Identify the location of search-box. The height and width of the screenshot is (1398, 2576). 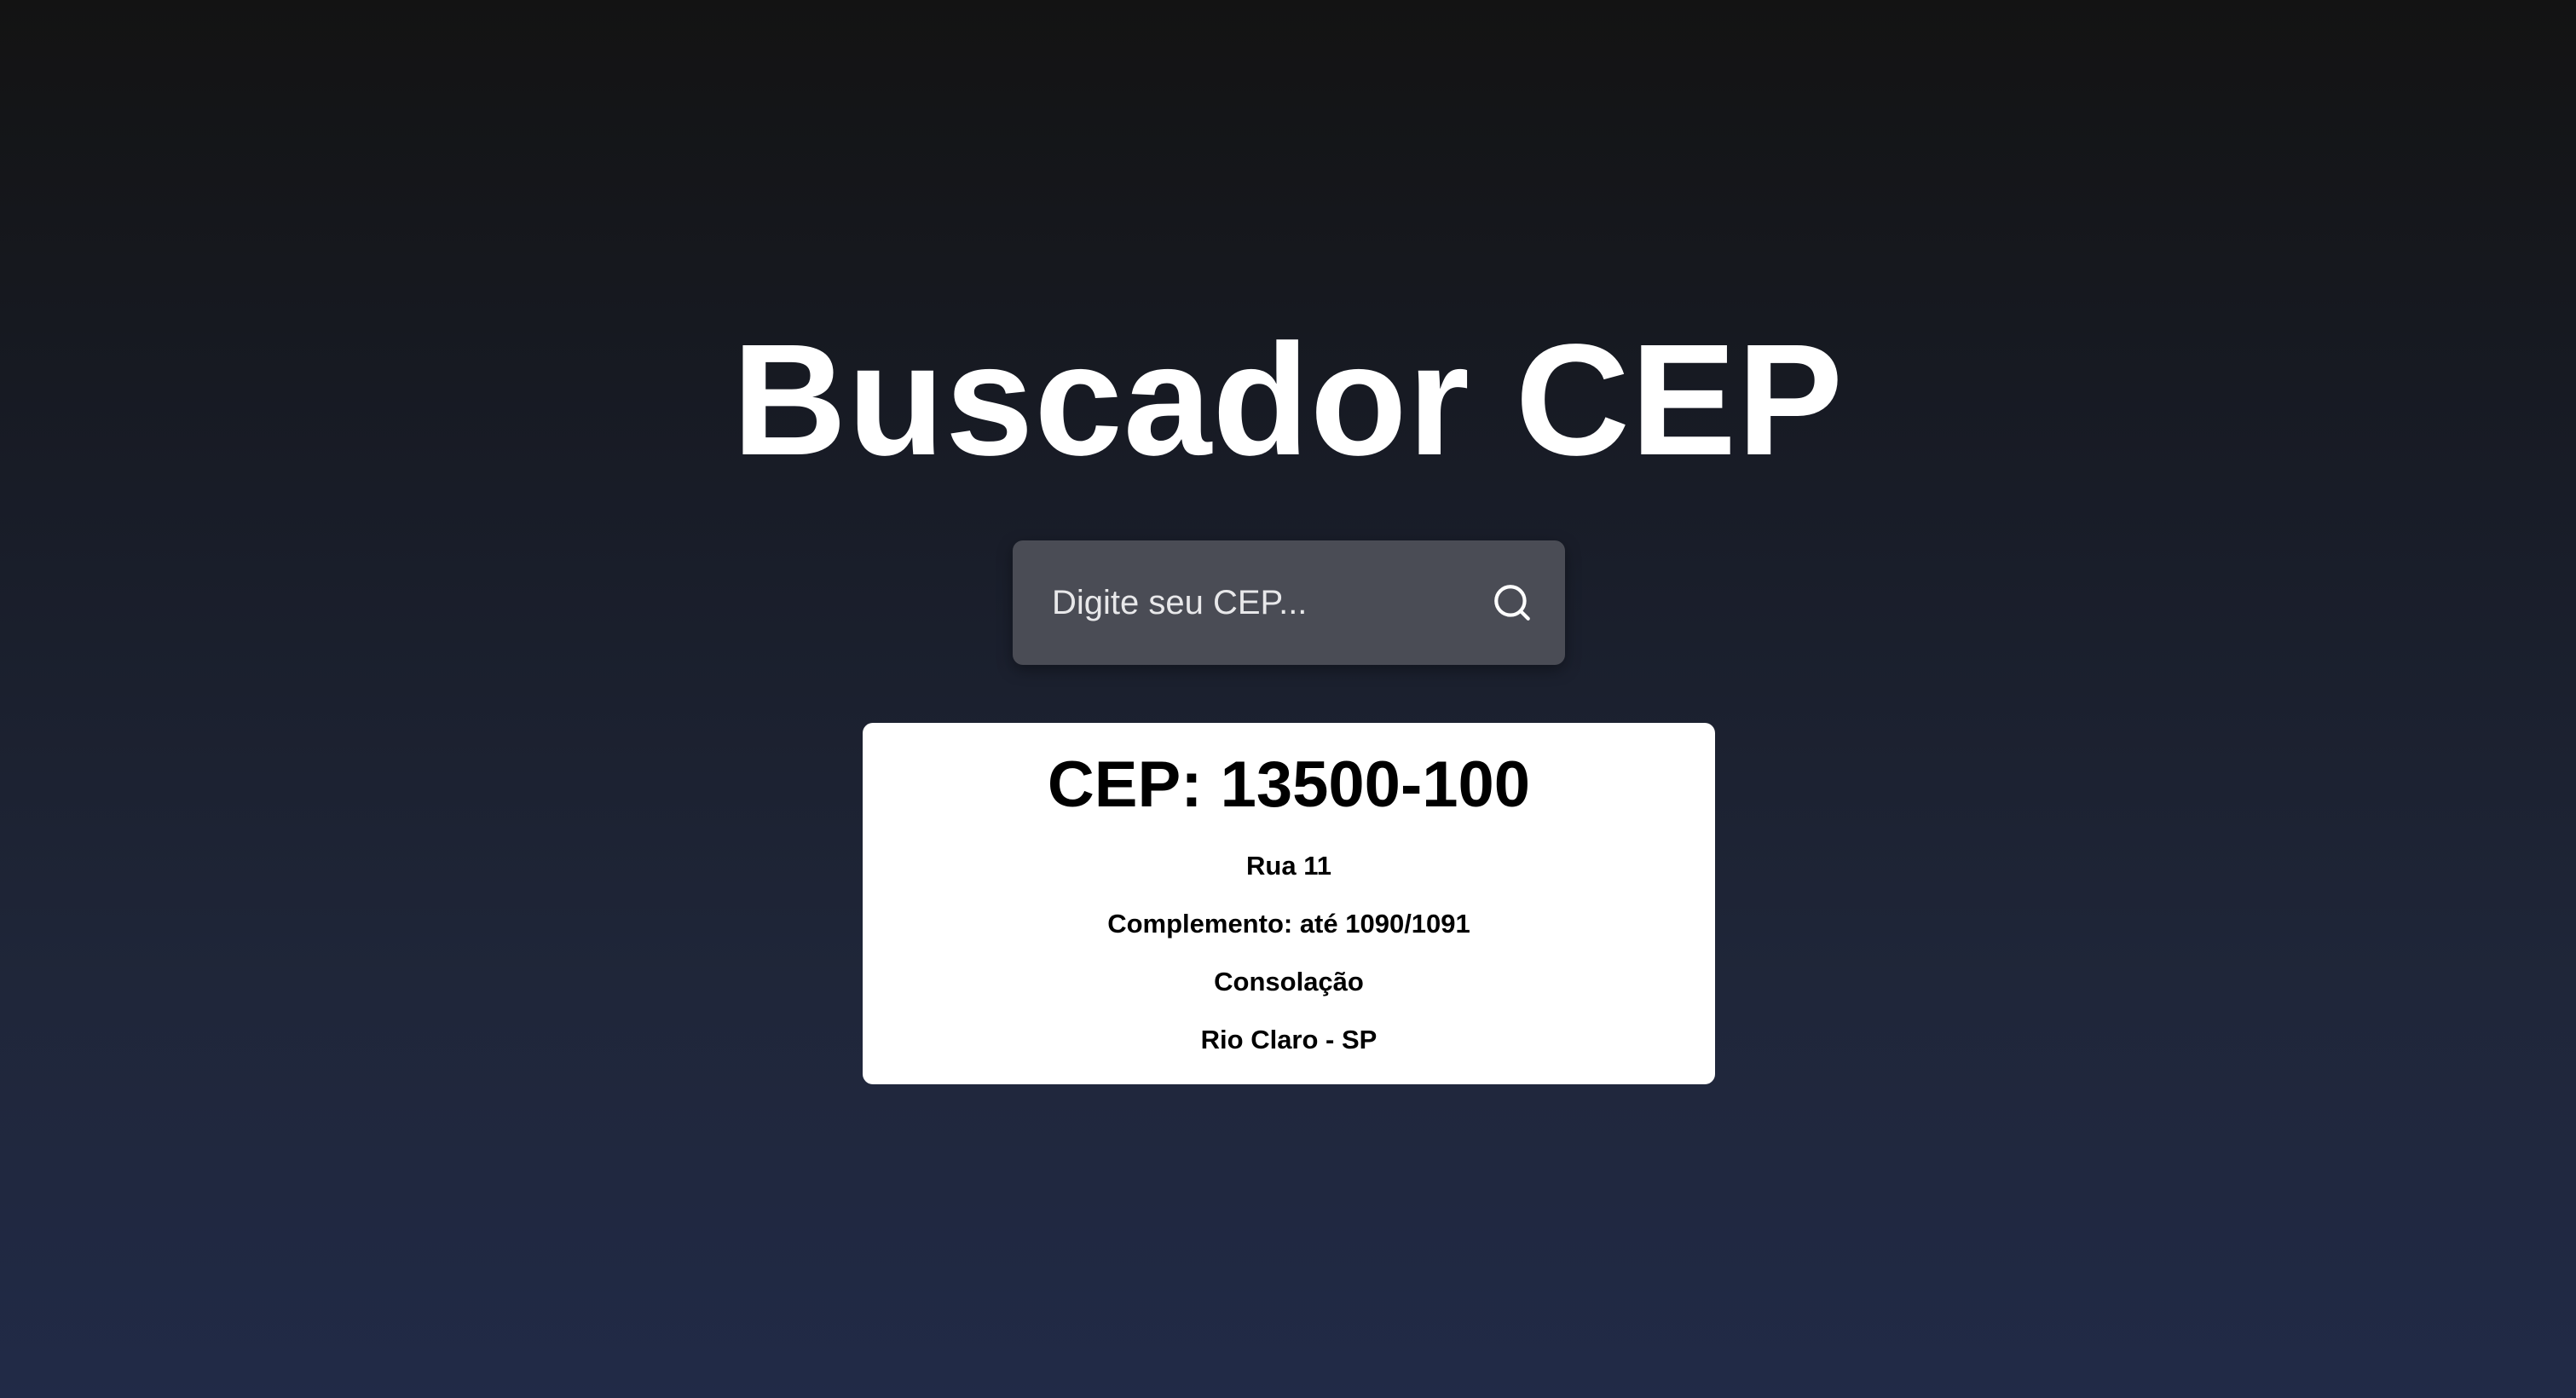
(1289, 602).